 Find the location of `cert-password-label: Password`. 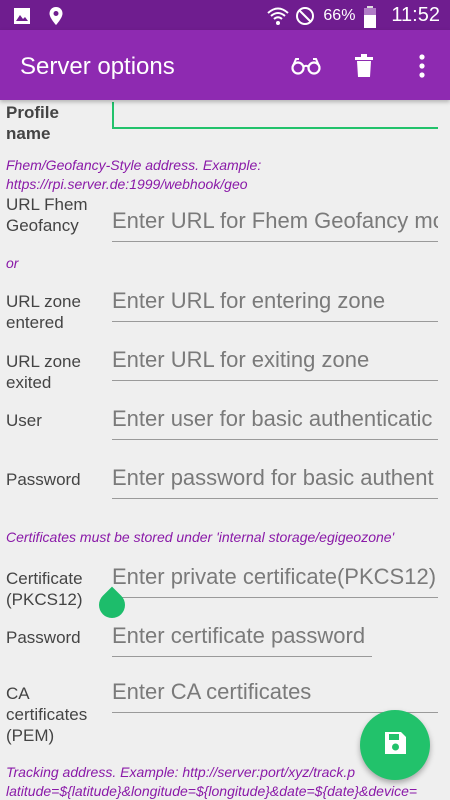

cert-password-label: Password is located at coordinates (43, 637).